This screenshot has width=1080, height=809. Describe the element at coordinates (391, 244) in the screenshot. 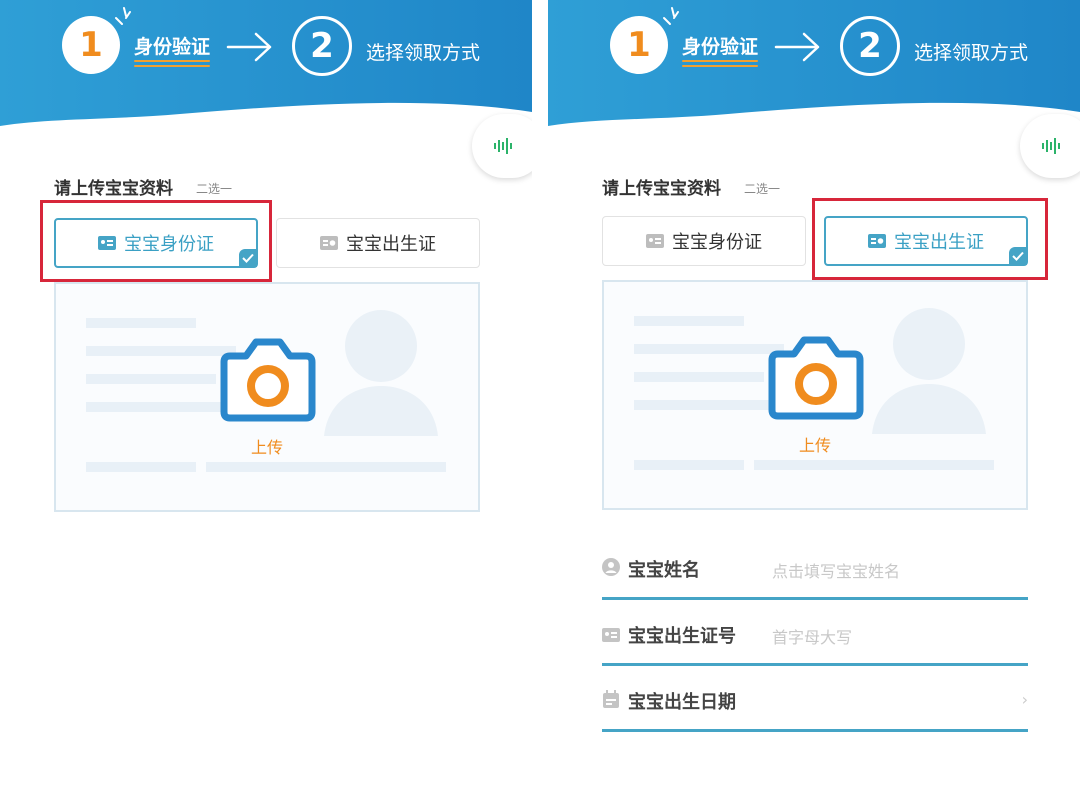

I see `tab-label: 宝宝出生证` at that location.